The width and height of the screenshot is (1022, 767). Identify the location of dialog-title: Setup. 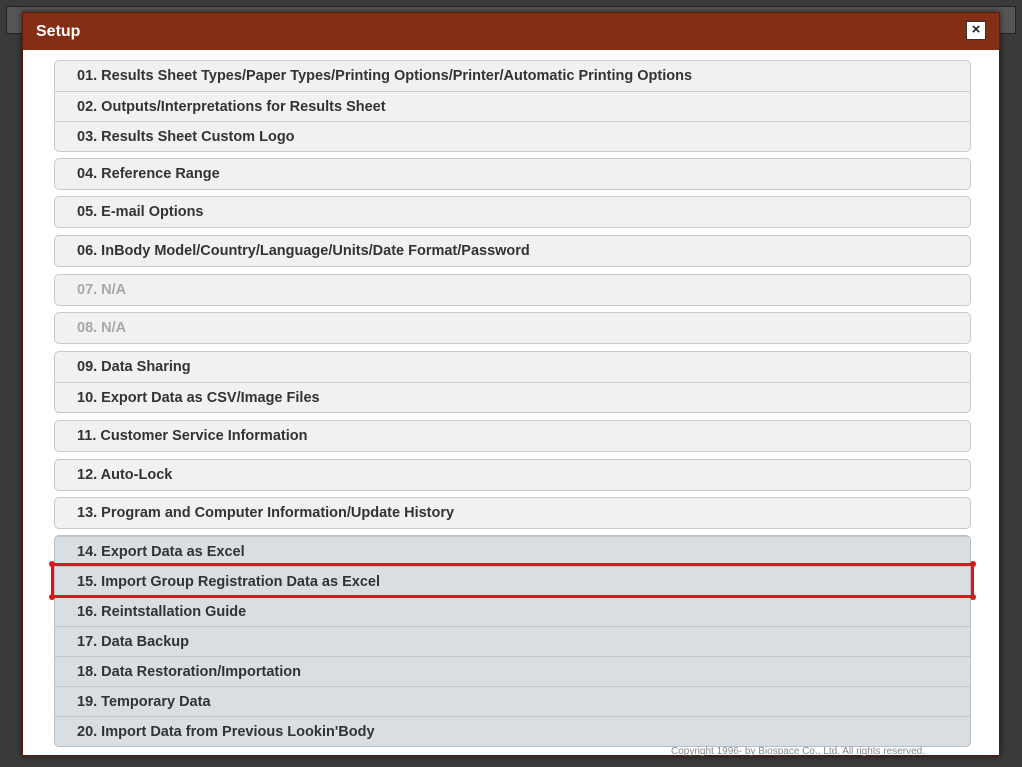
(58, 31).